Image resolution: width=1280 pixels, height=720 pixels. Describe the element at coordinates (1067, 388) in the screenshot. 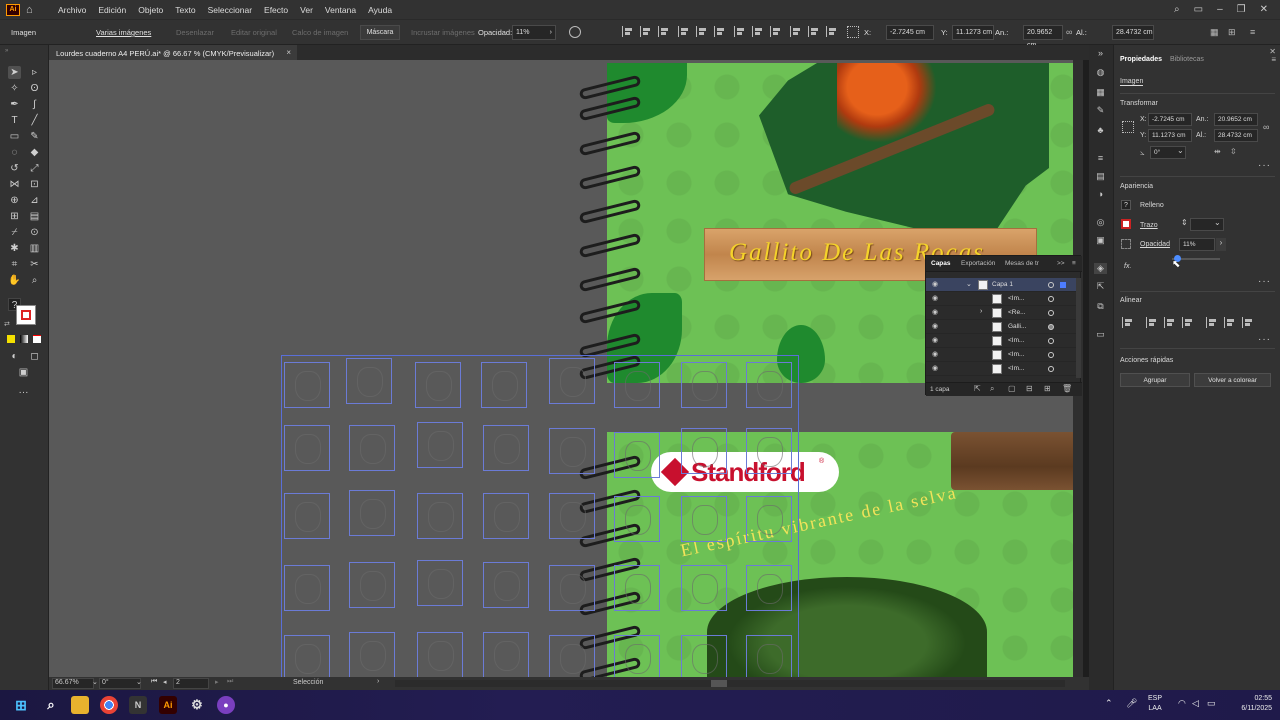

I see `delete-layer-icon: 🗑` at that location.